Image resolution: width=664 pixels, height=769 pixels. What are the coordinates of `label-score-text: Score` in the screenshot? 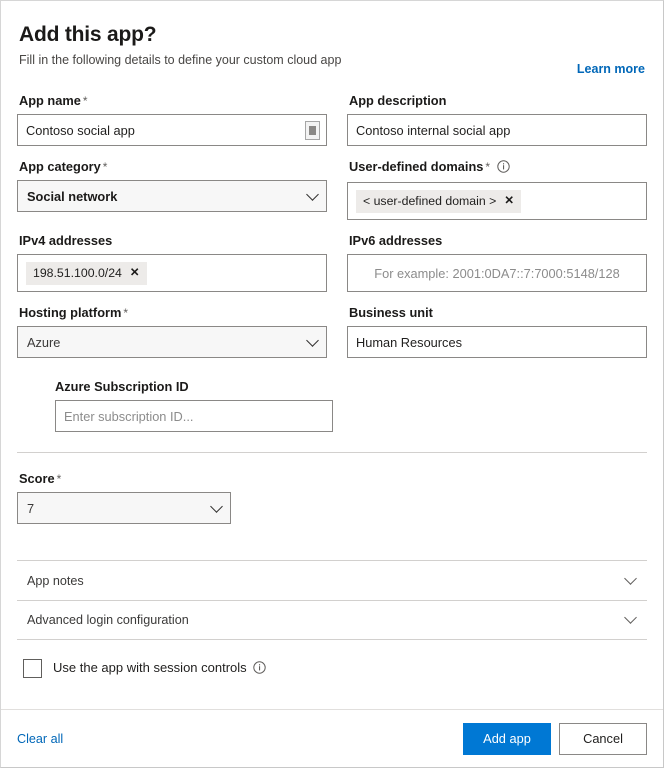 It's located at (37, 478).